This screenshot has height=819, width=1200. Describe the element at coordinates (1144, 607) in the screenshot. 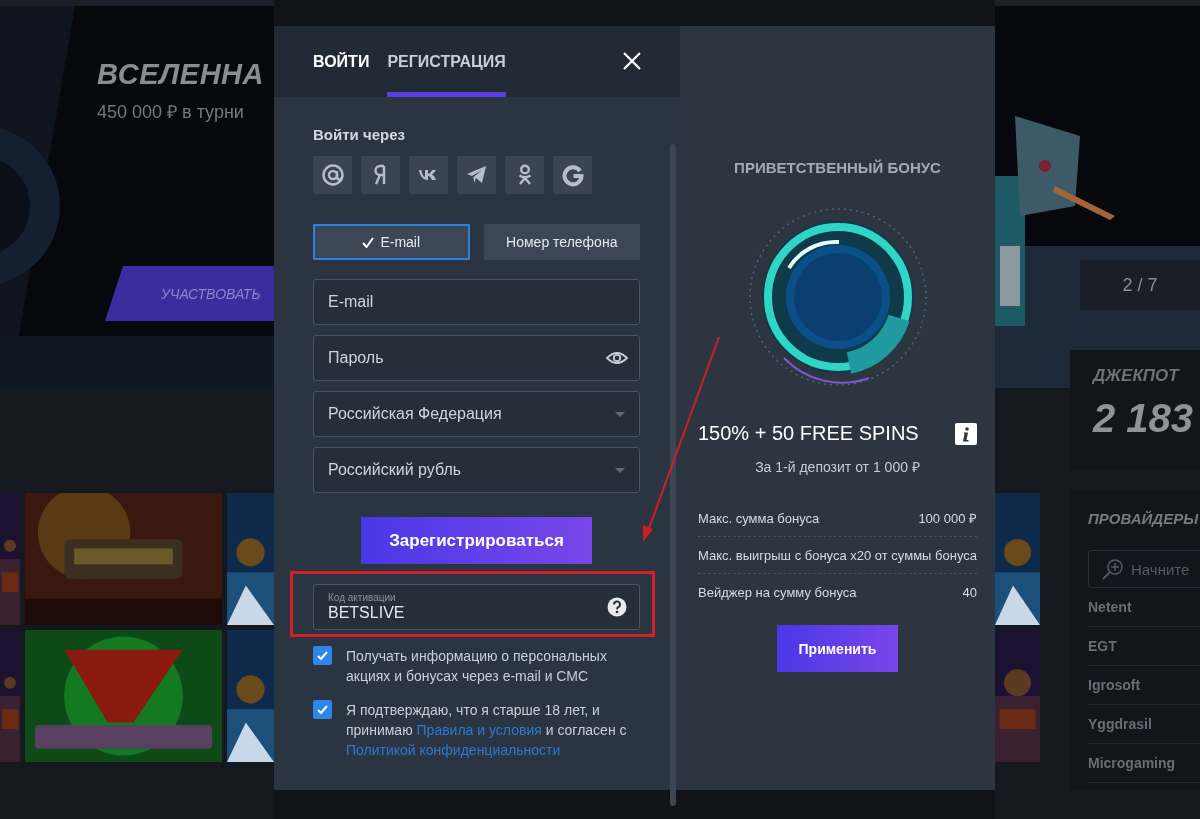

I see `provider-item: Netent` at that location.